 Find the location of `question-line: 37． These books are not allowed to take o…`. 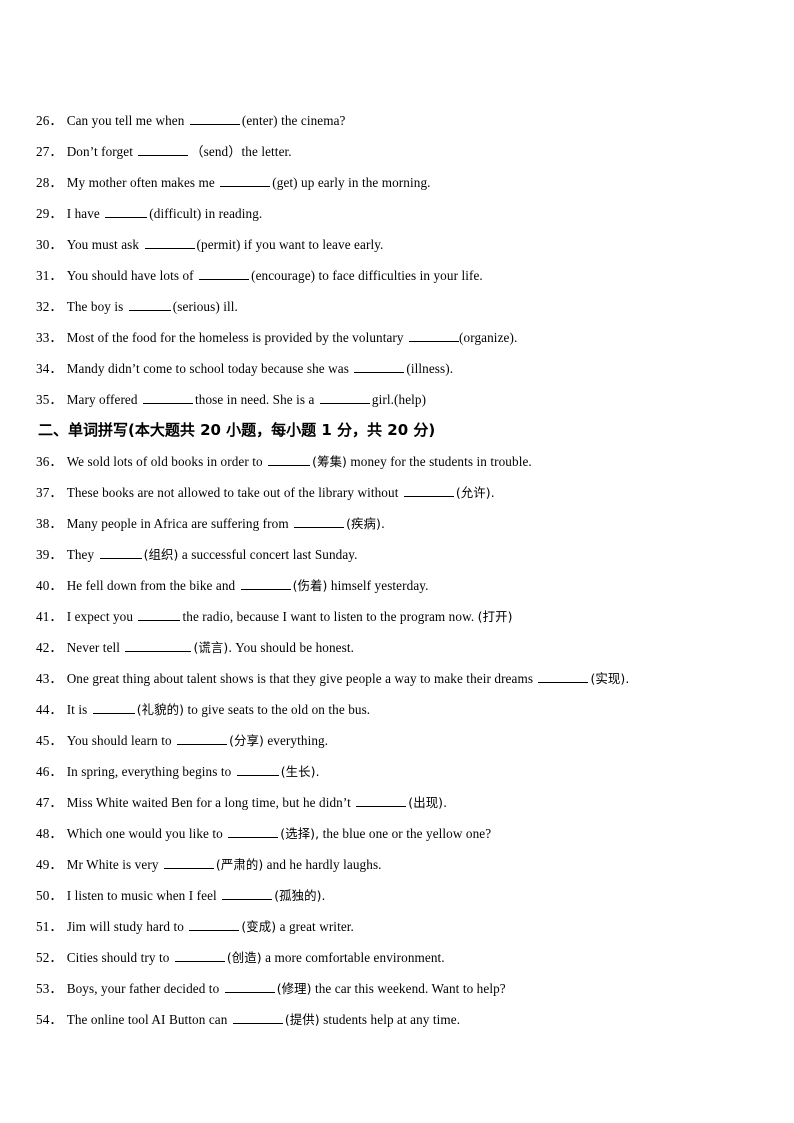

question-line: 37． These books are not allowed to take o… is located at coordinates (397, 492).